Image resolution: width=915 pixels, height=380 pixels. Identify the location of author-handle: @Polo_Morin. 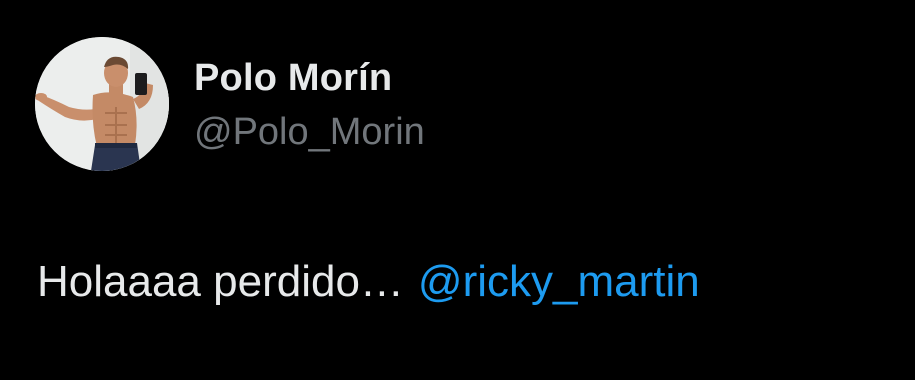
(309, 132).